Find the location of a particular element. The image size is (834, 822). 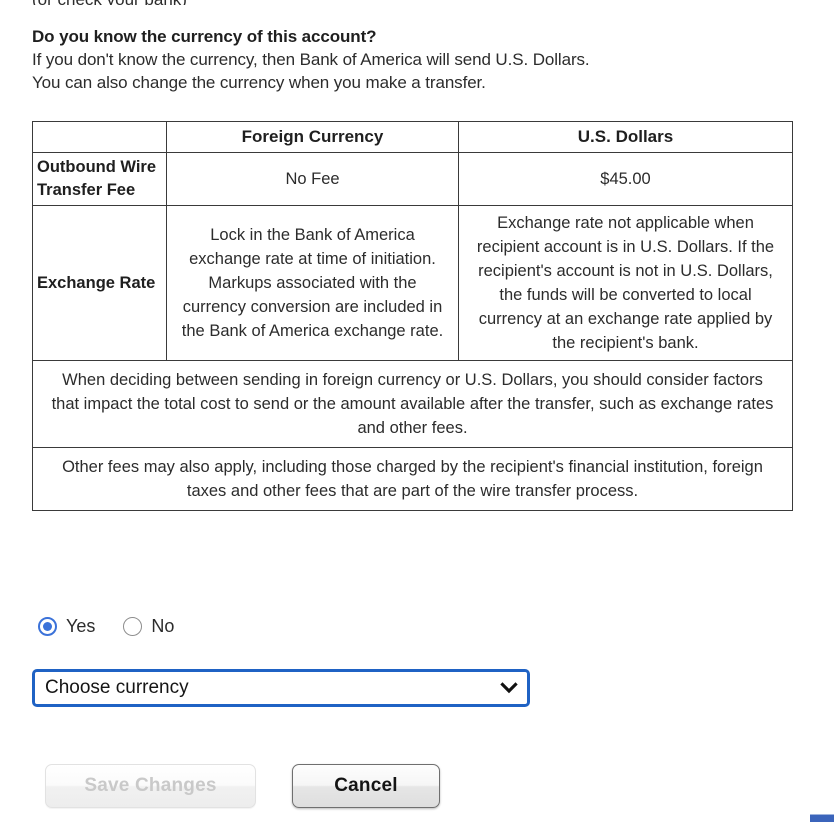

radio-option-yes: Yes is located at coordinates (66, 626).